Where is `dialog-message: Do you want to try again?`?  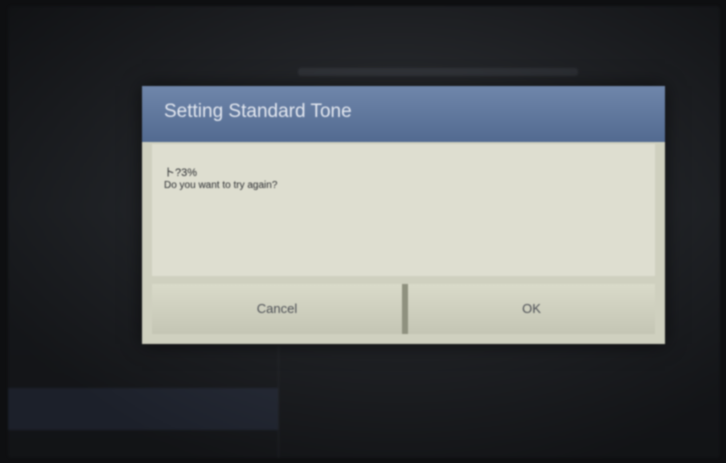 dialog-message: Do you want to try again? is located at coordinates (221, 185).